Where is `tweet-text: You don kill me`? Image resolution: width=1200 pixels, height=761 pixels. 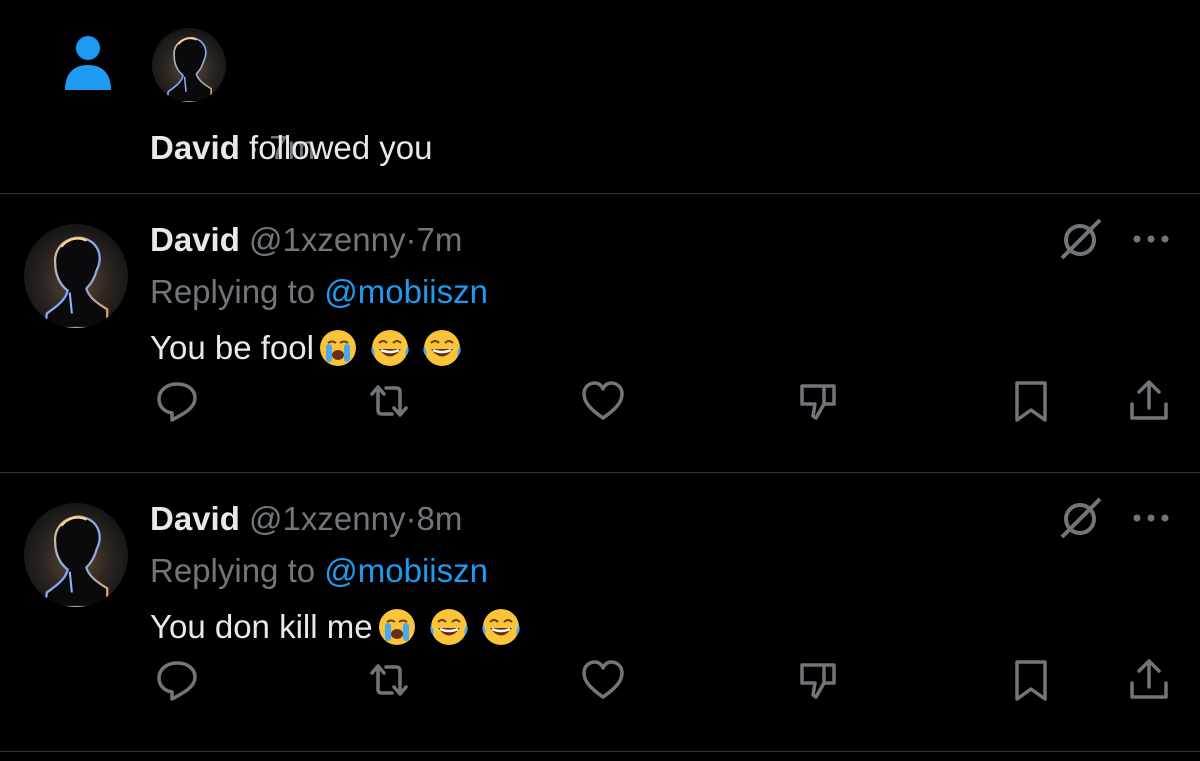 tweet-text: You don kill me is located at coordinates (335, 627).